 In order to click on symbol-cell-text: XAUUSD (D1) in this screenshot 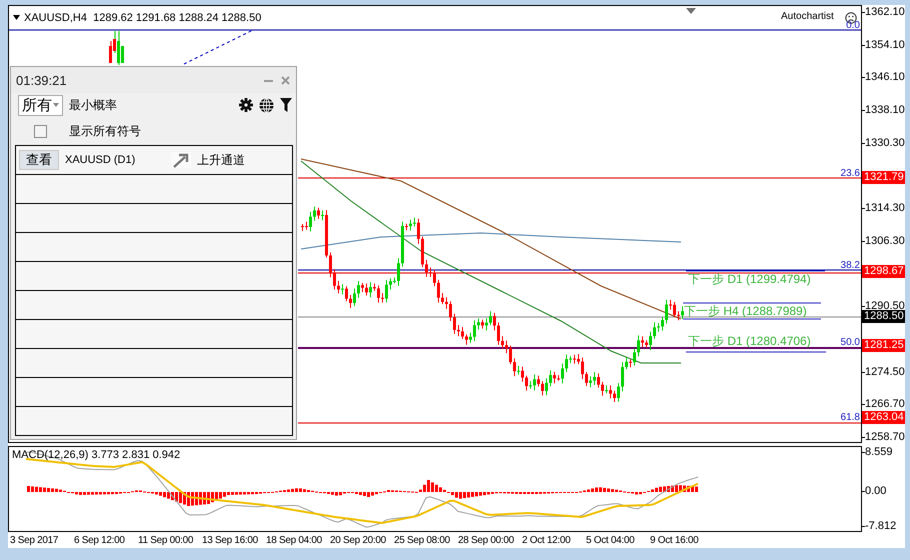, I will do `click(100, 160)`.